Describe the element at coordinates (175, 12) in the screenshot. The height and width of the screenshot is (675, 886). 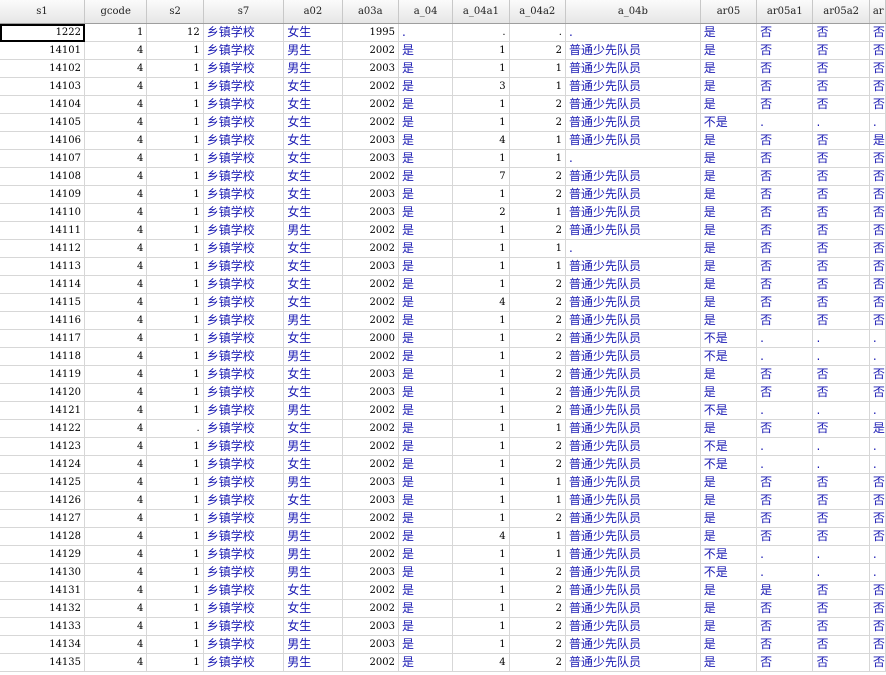
I see `column-header-s2: s2` at that location.